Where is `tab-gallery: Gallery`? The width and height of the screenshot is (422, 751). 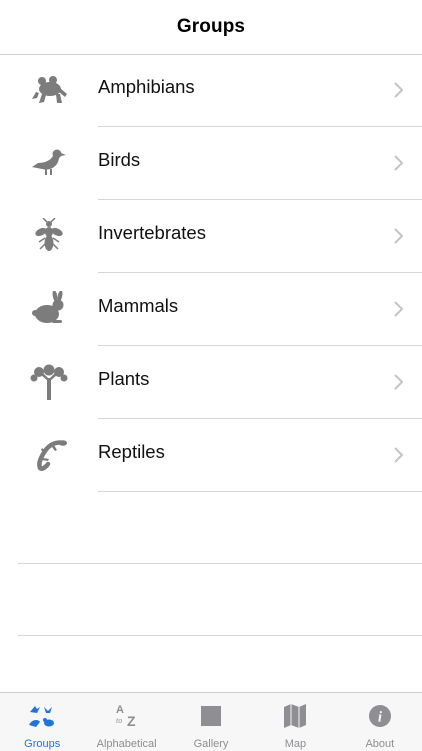
tab-gallery: Gallery is located at coordinates (211, 722).